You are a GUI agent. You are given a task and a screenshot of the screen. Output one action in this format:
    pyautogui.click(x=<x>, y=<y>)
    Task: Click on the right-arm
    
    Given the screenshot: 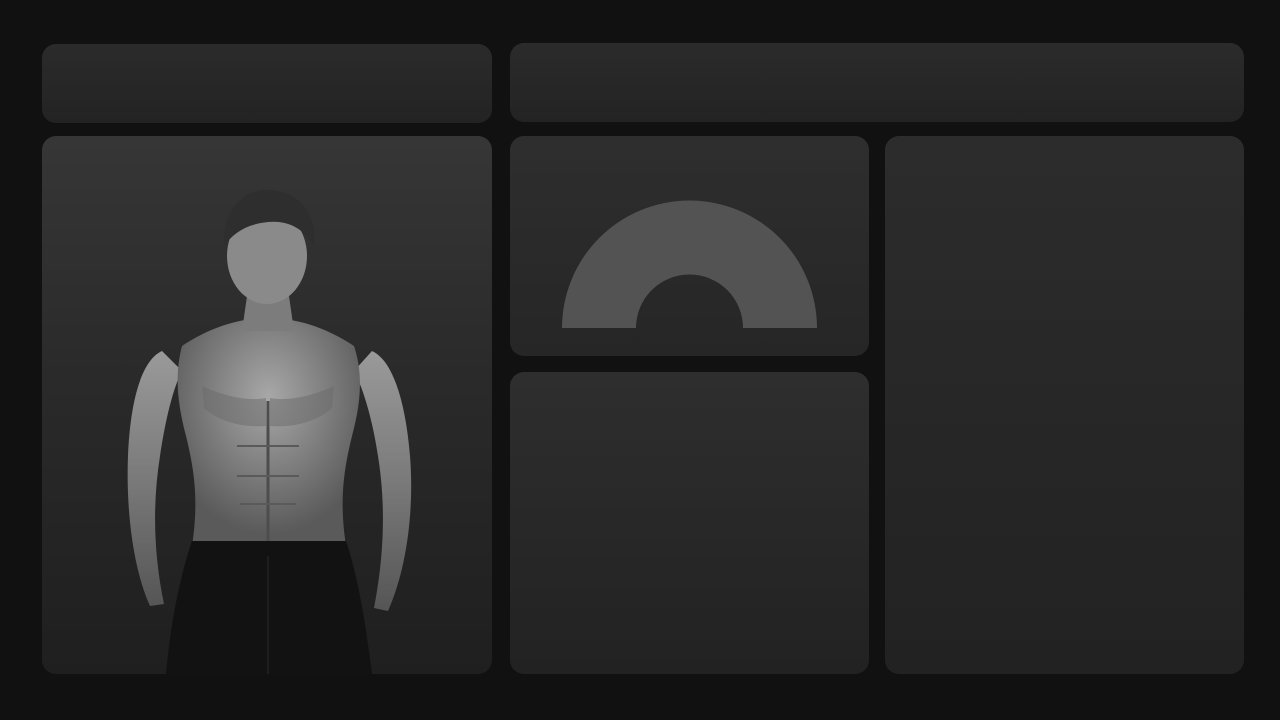 What is the action you would take?
    pyautogui.click(x=383, y=481)
    